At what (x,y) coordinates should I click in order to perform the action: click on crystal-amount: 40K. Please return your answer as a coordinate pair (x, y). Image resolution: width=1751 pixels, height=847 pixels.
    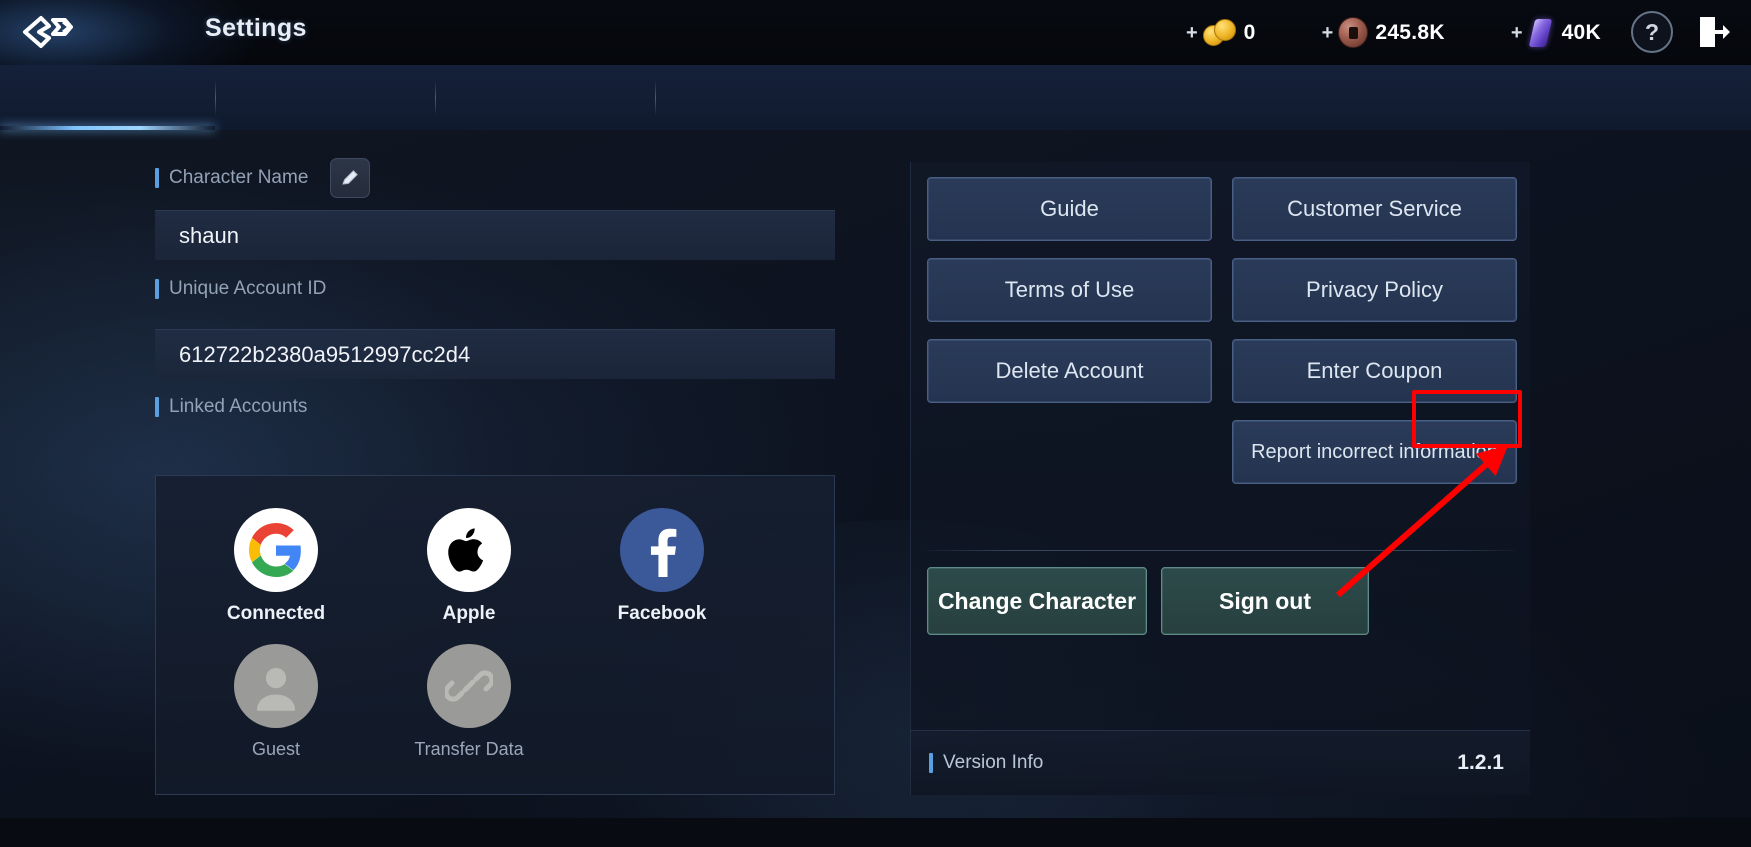
    Looking at the image, I should click on (1581, 32).